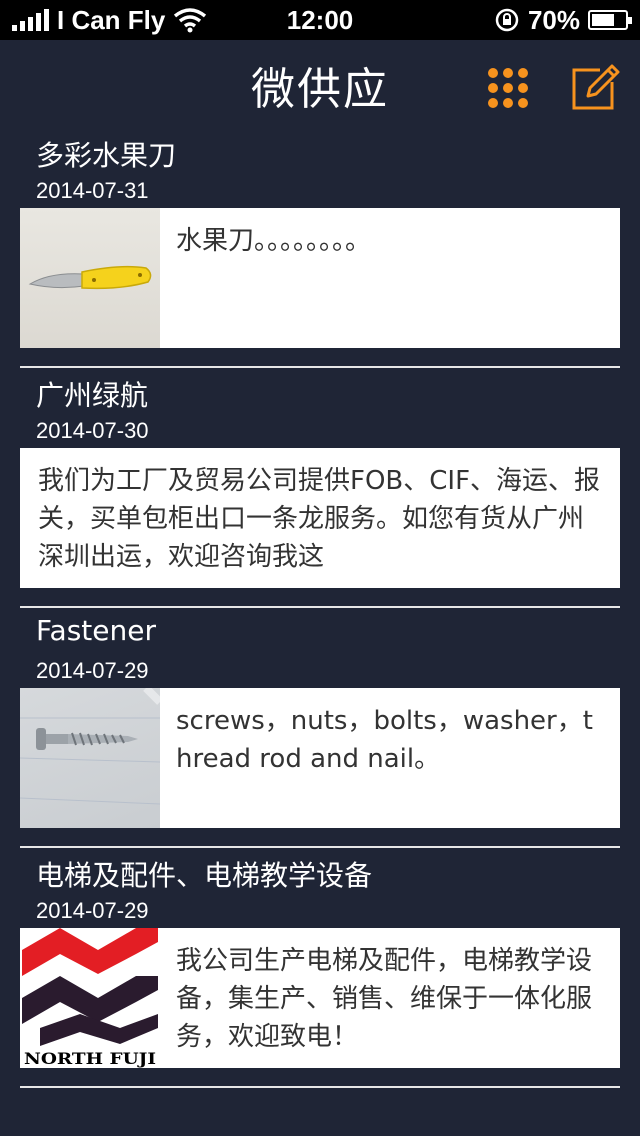  What do you see at coordinates (30, 20) in the screenshot?
I see `signal-strength-icon` at bounding box center [30, 20].